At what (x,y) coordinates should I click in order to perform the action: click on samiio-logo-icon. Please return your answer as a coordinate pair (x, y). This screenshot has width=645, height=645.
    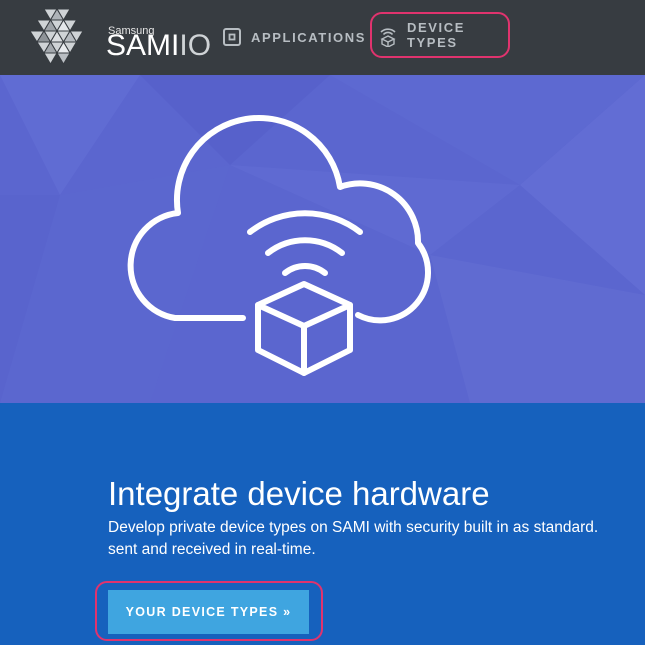
    Looking at the image, I should click on (56, 36).